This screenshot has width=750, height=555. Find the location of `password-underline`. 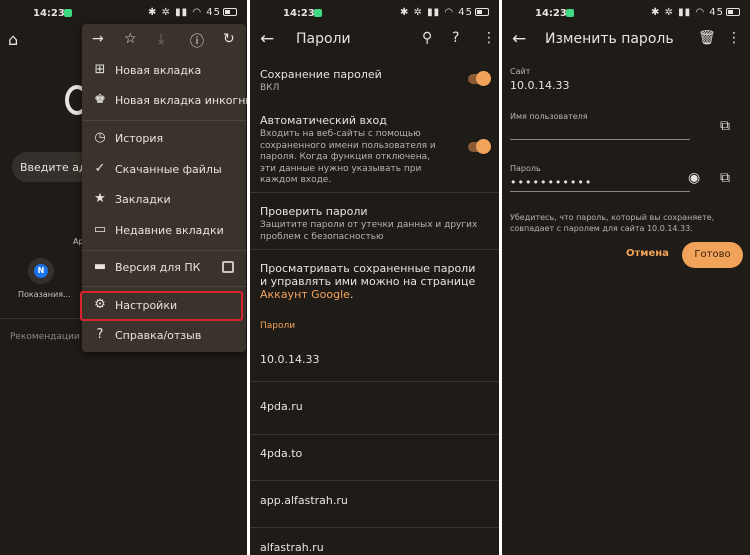

password-underline is located at coordinates (600, 191).